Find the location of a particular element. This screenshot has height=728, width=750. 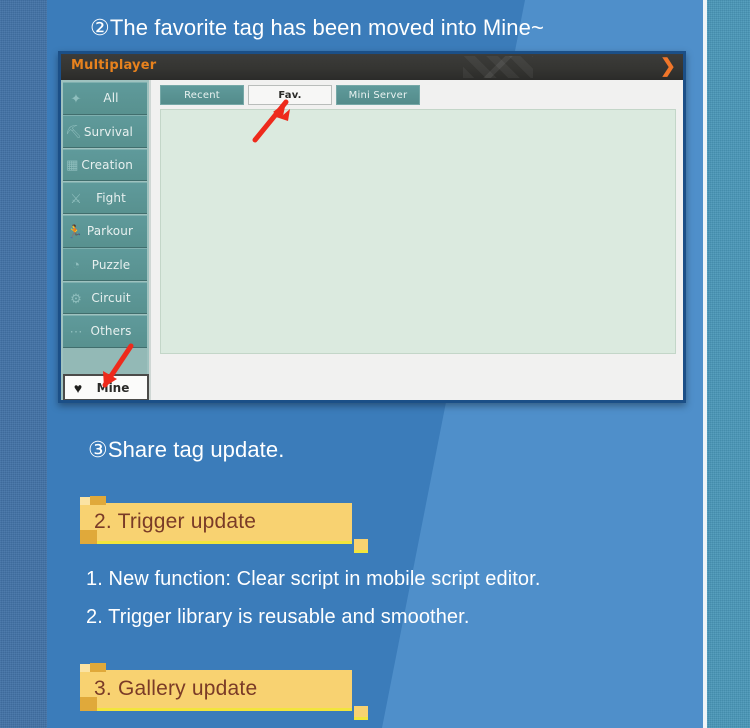

section-heading-gallery-update: 3. Gallery update is located at coordinates (224, 691).